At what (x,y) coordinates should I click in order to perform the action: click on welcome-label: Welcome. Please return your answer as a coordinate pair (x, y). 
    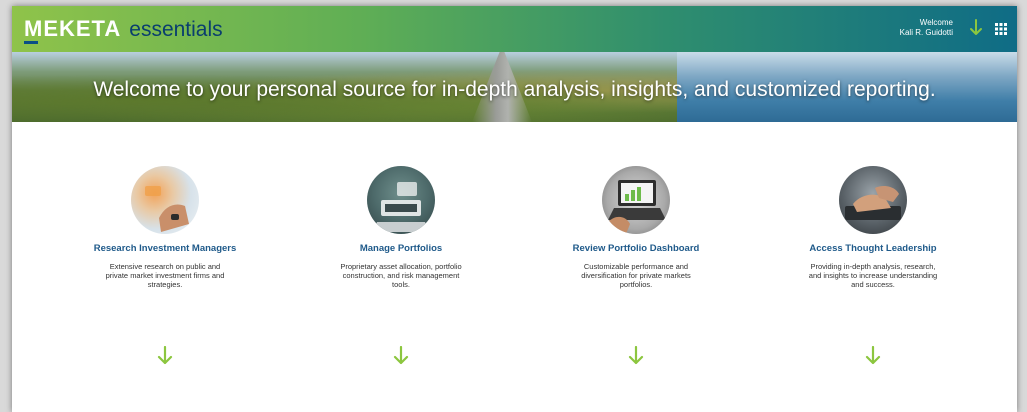
    Looking at the image, I should click on (936, 22).